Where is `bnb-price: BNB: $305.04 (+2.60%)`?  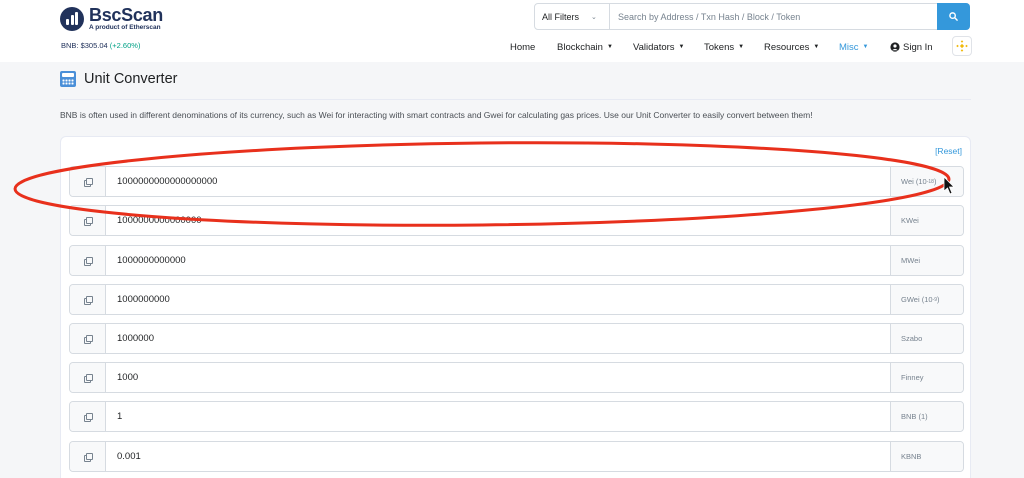
bnb-price: BNB: $305.04 (+2.60%) is located at coordinates (100, 45).